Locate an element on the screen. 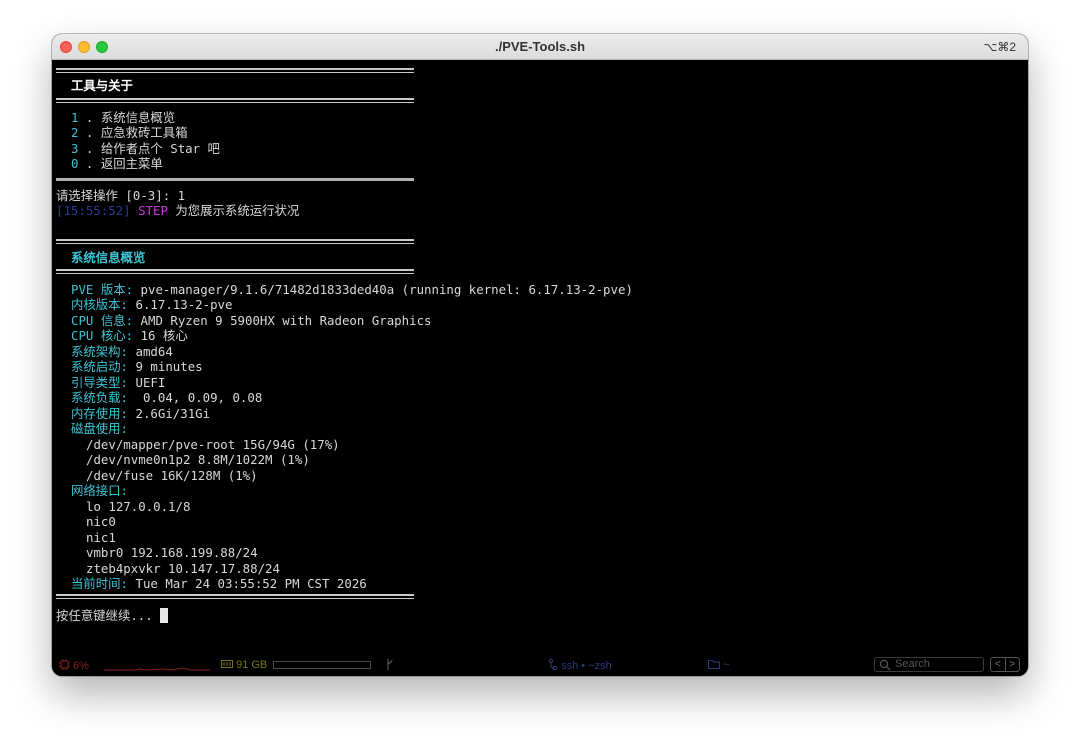 Image resolution: width=1080 pixels, height=744 pixels. search-prev-button: < is located at coordinates (998, 664).